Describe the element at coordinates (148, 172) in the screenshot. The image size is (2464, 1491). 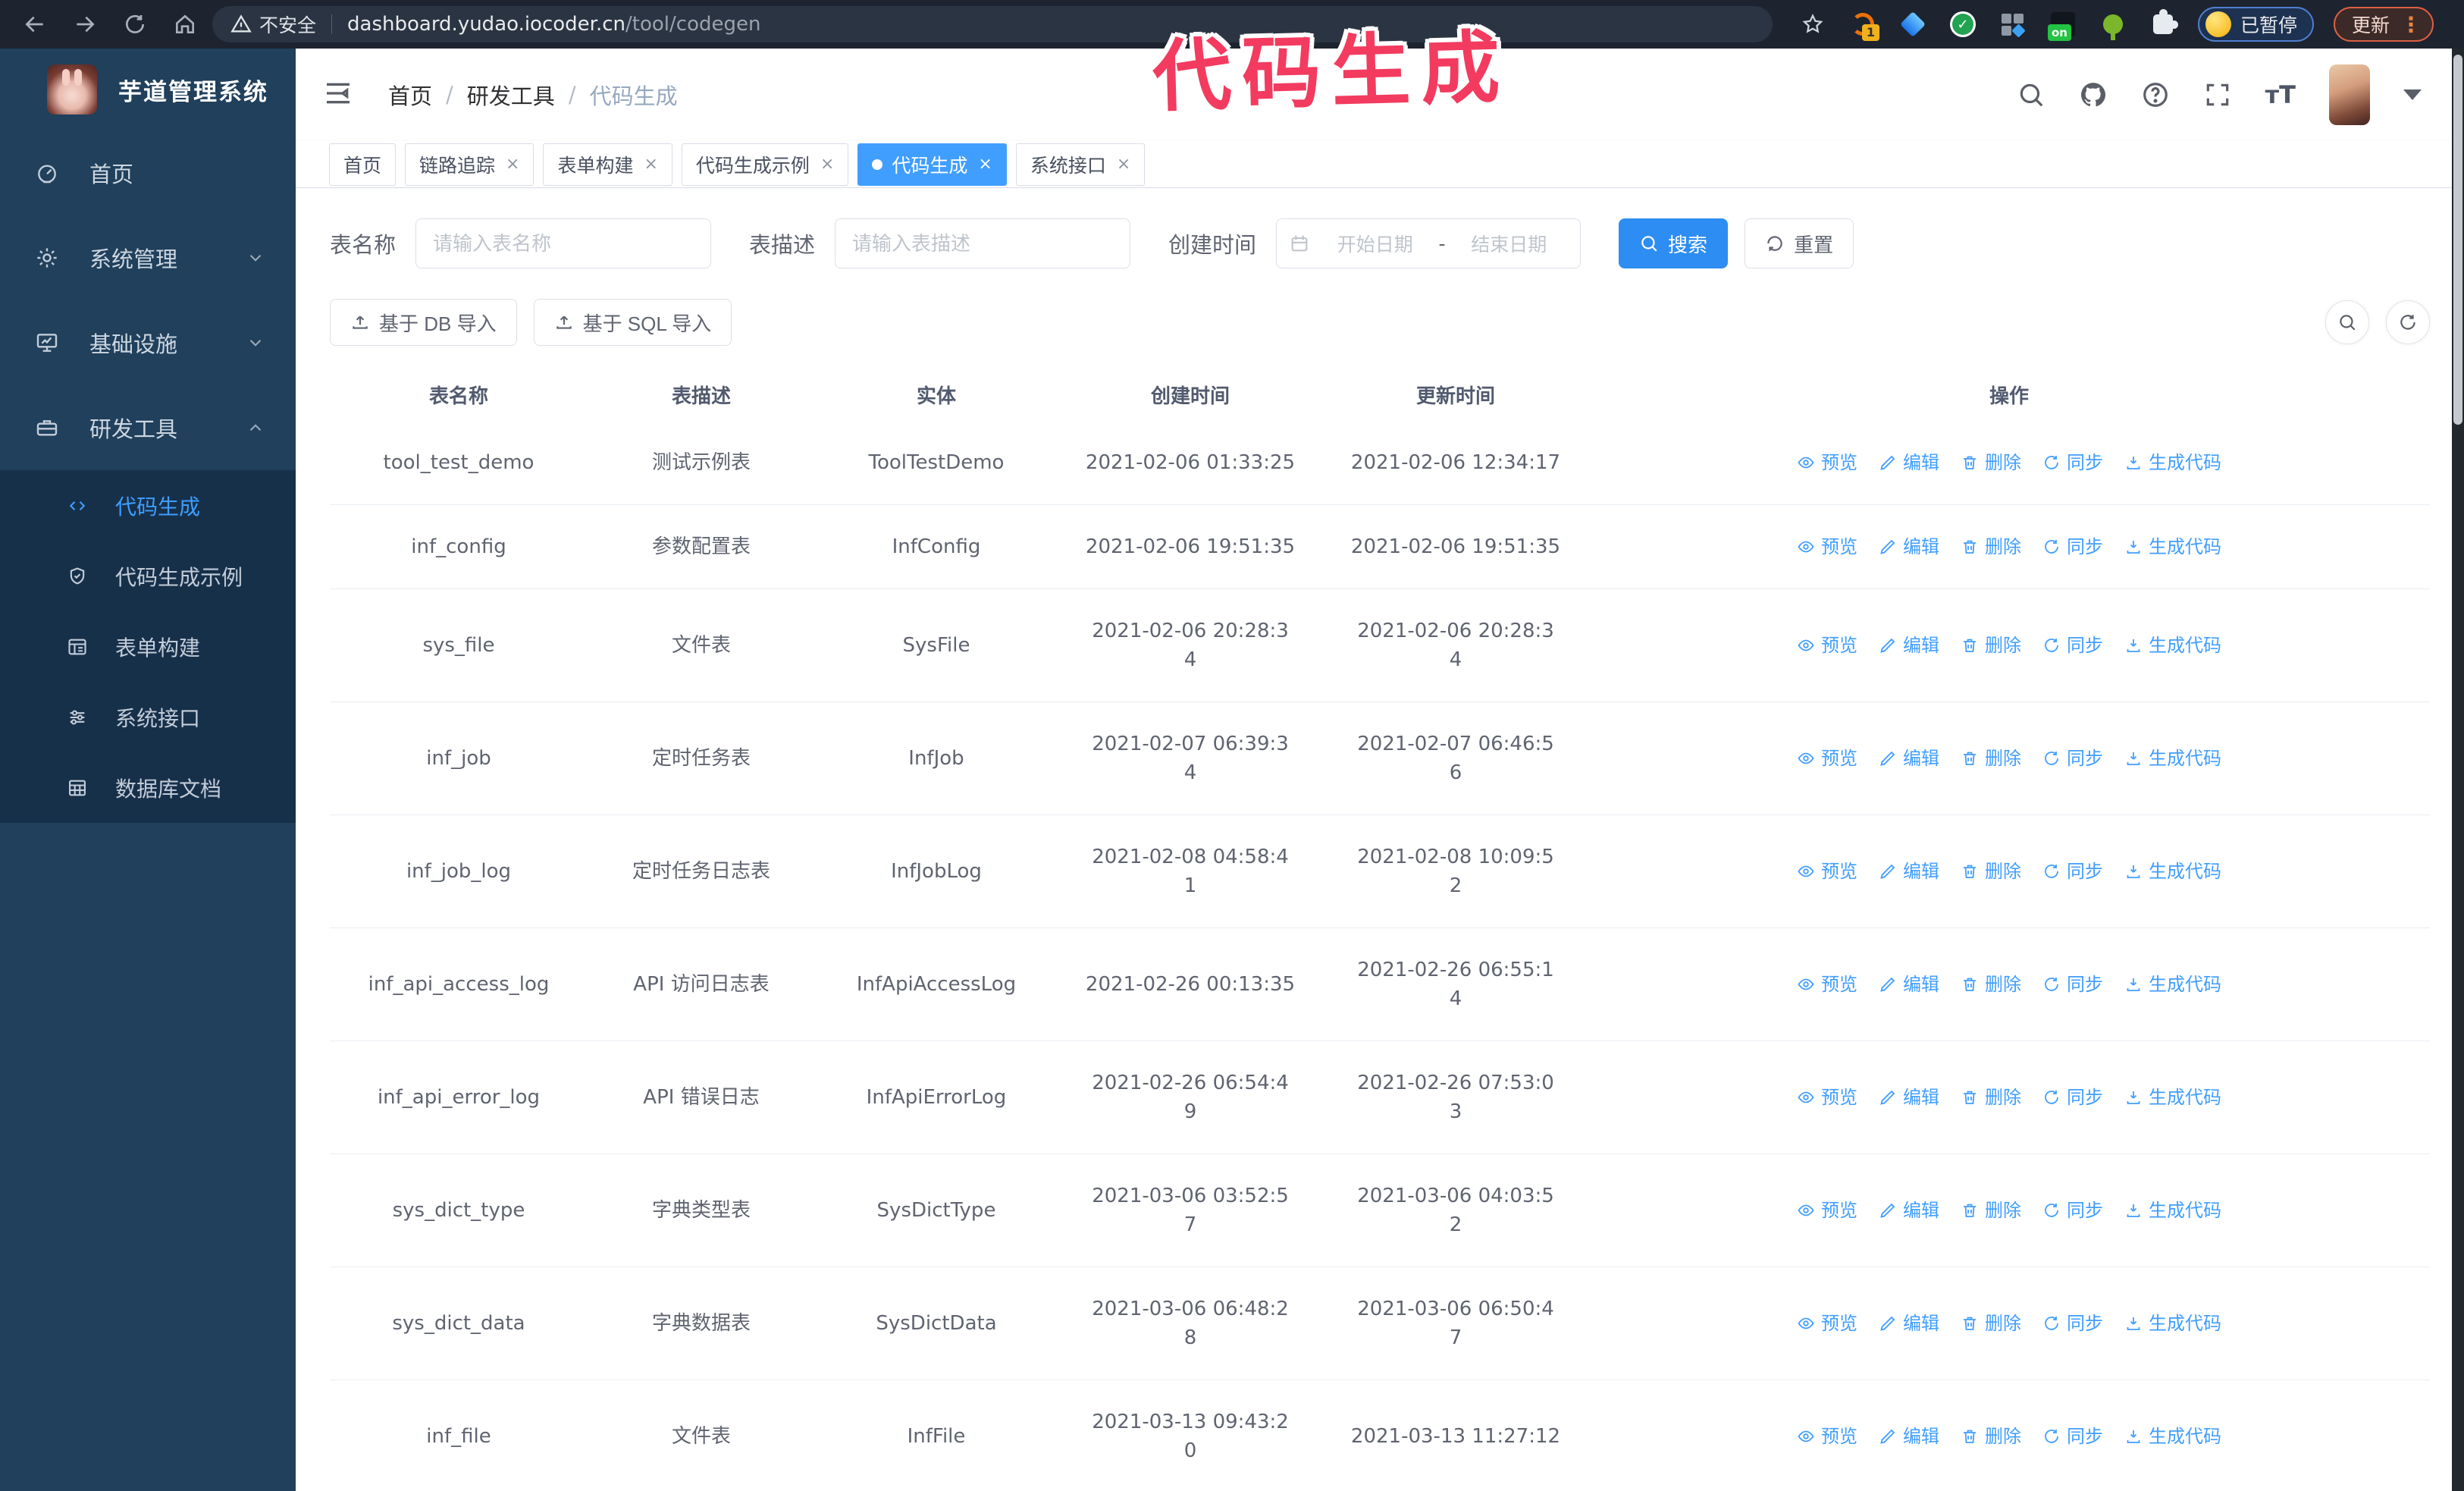
I see `sidebar-item-1: 首页` at that location.